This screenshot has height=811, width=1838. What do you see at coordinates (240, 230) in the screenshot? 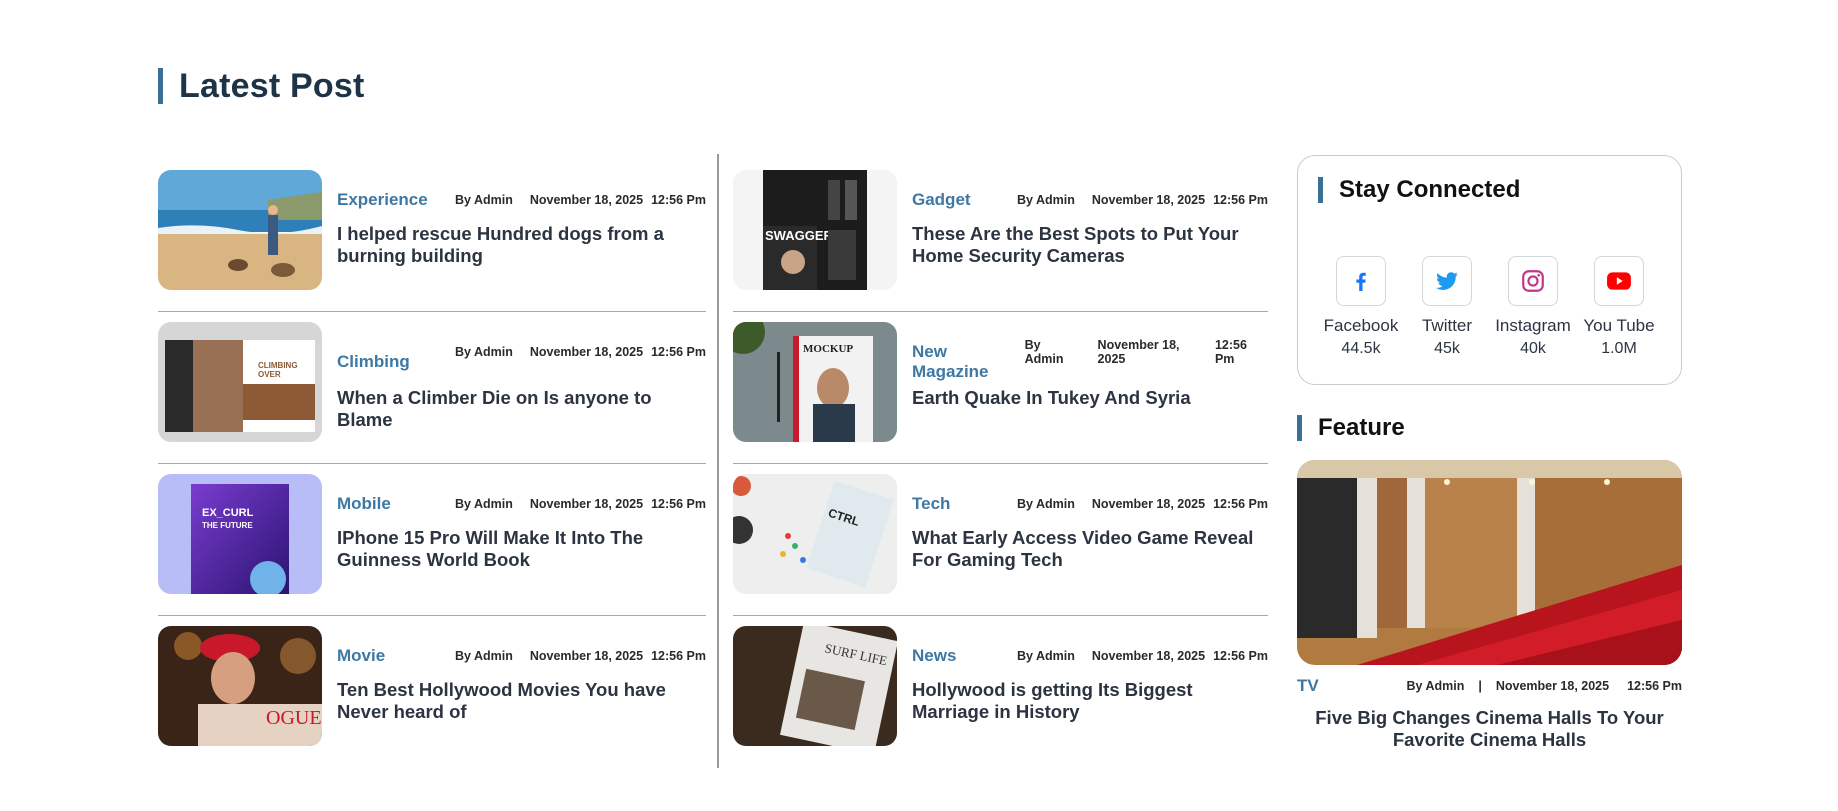
I see `post-thumbnail` at bounding box center [240, 230].